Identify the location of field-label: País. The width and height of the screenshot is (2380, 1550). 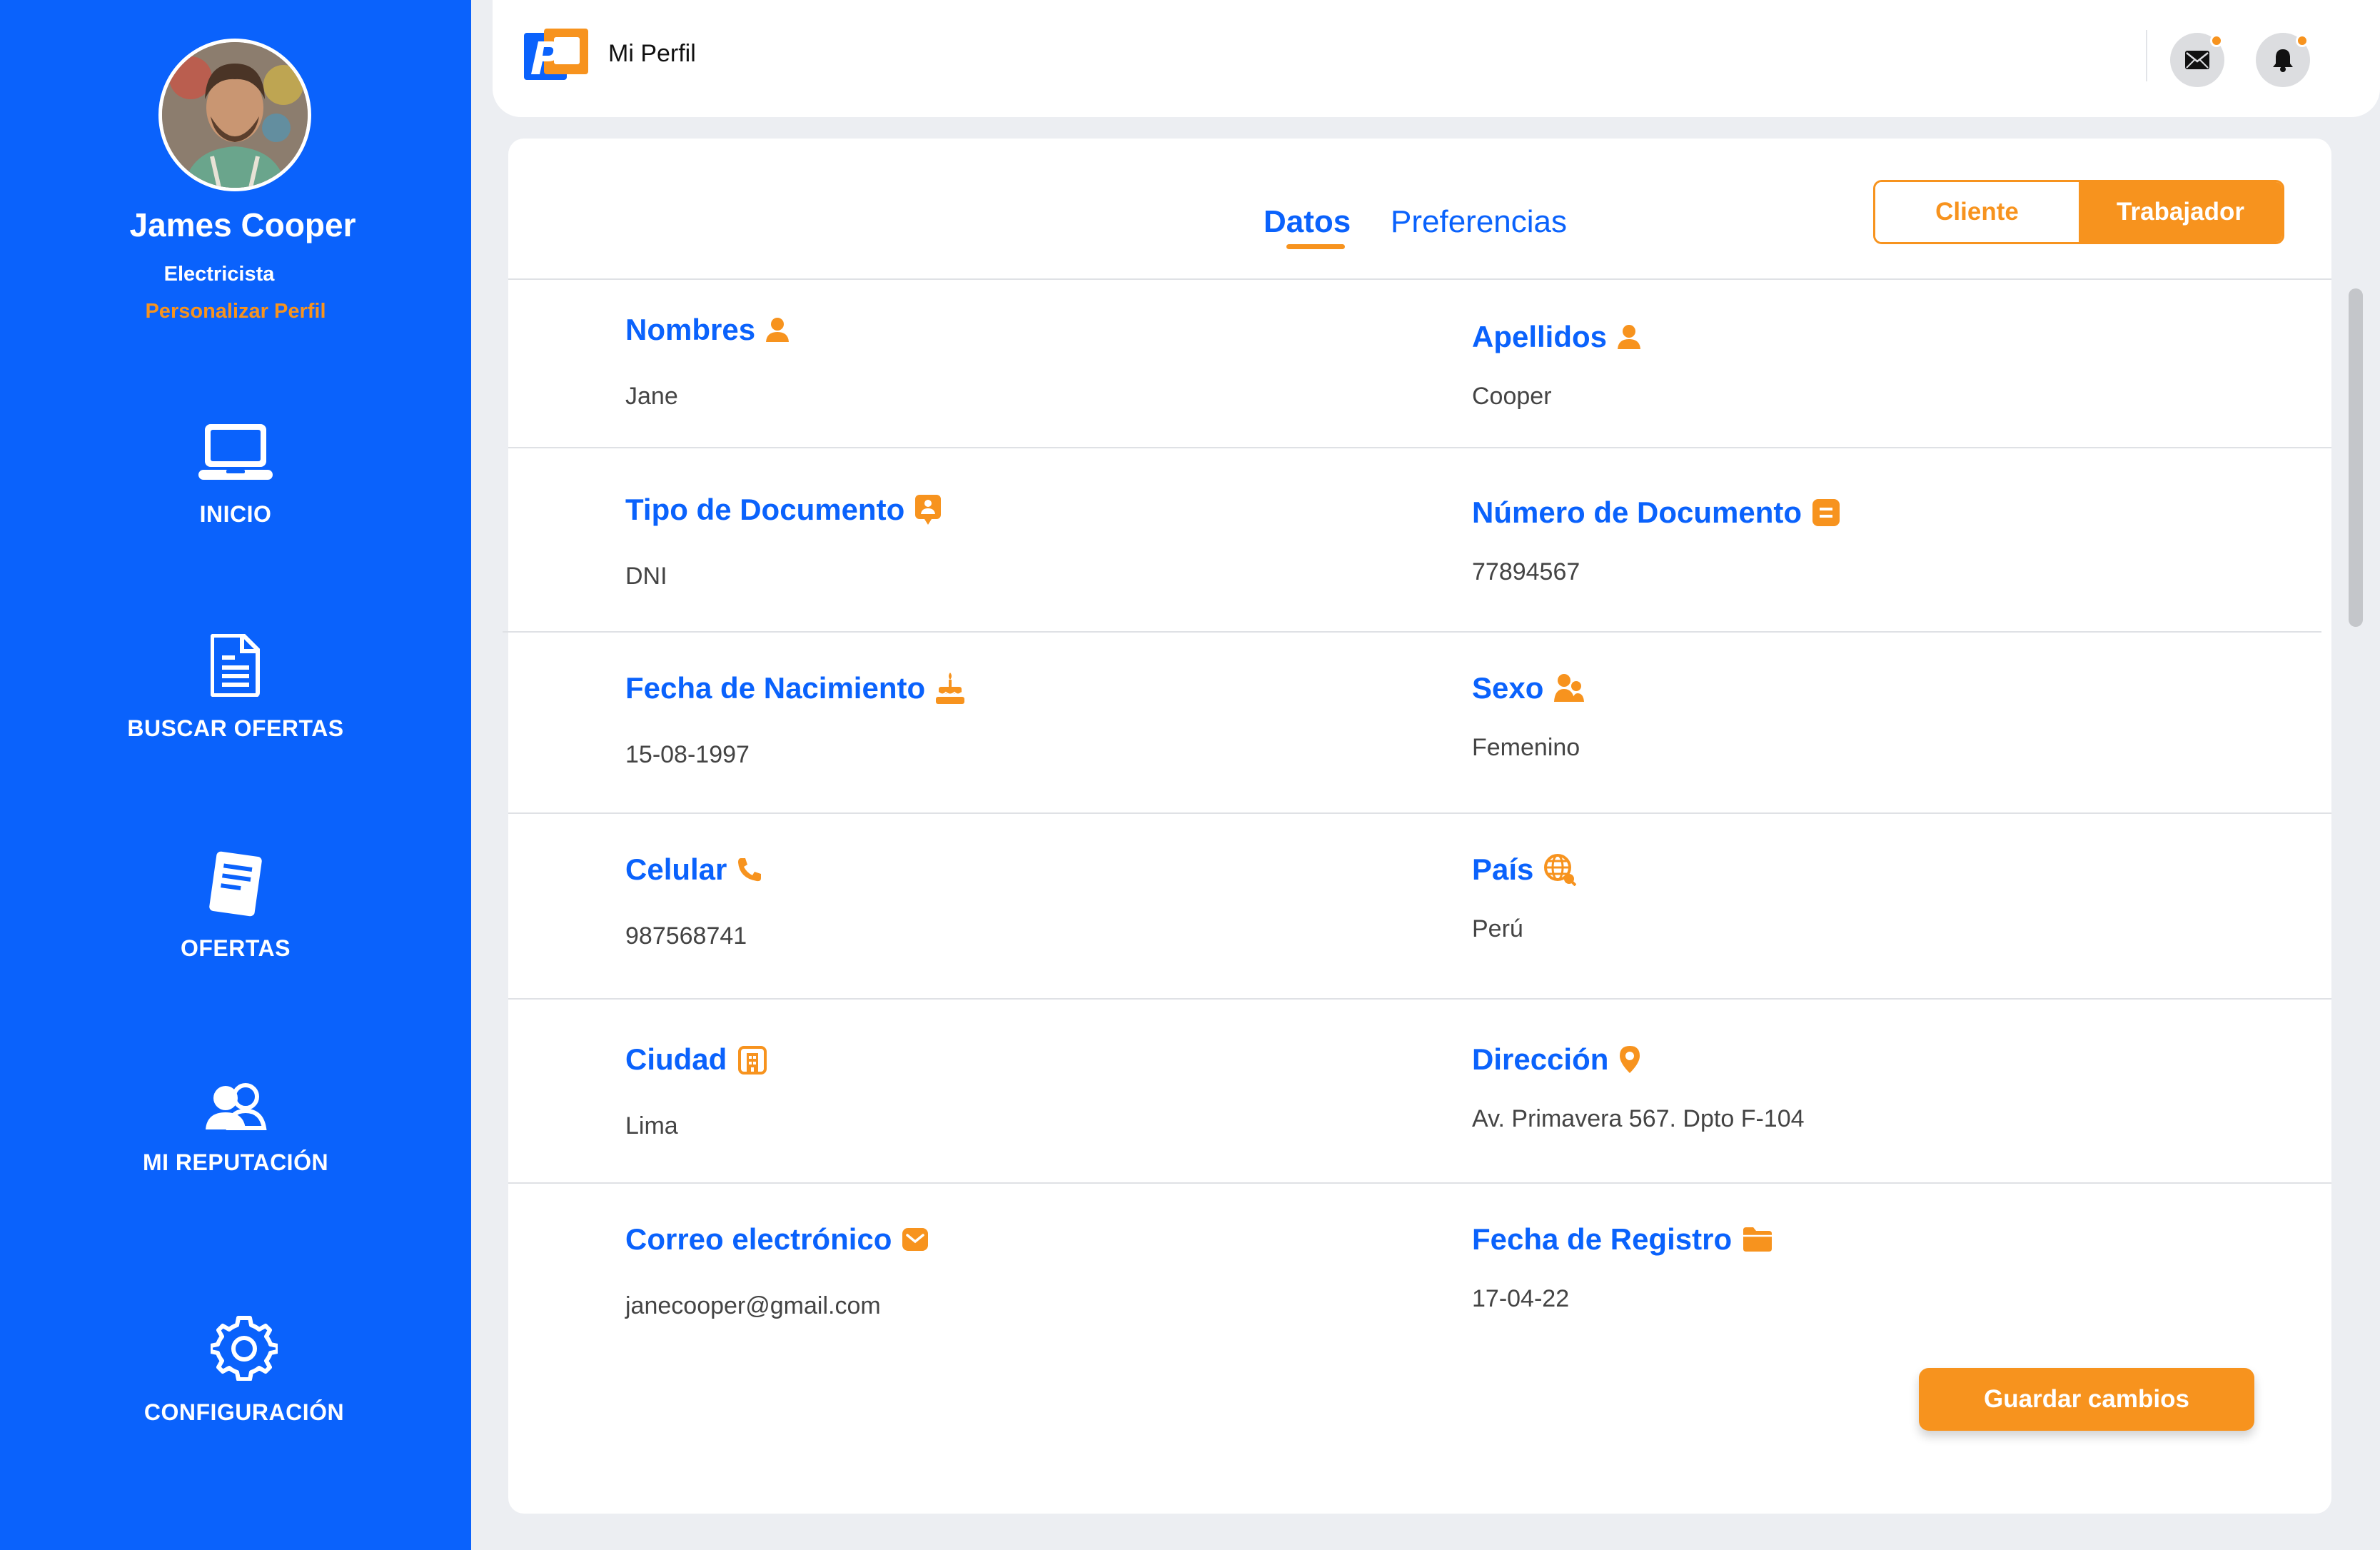
(1503, 869).